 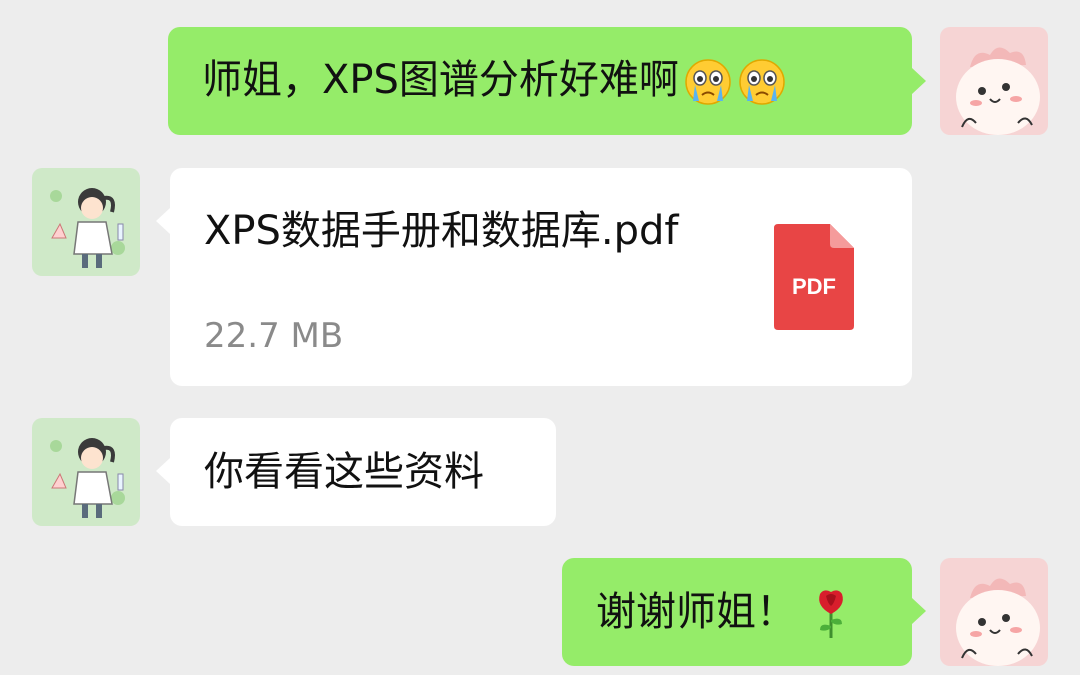 What do you see at coordinates (344, 472) in the screenshot?
I see `message-text: 你看看这些资料` at bounding box center [344, 472].